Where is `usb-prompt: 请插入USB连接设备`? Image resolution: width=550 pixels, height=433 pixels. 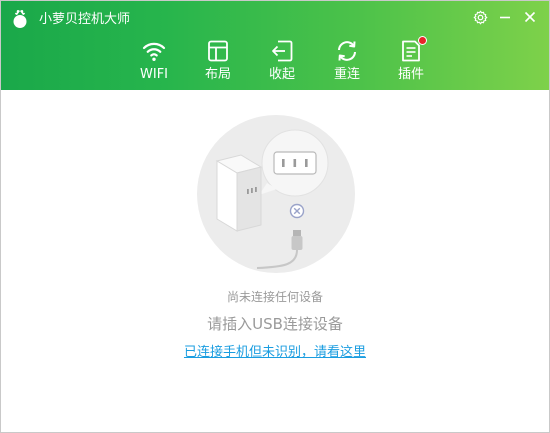 usb-prompt: 请插入USB连接设备 is located at coordinates (275, 324).